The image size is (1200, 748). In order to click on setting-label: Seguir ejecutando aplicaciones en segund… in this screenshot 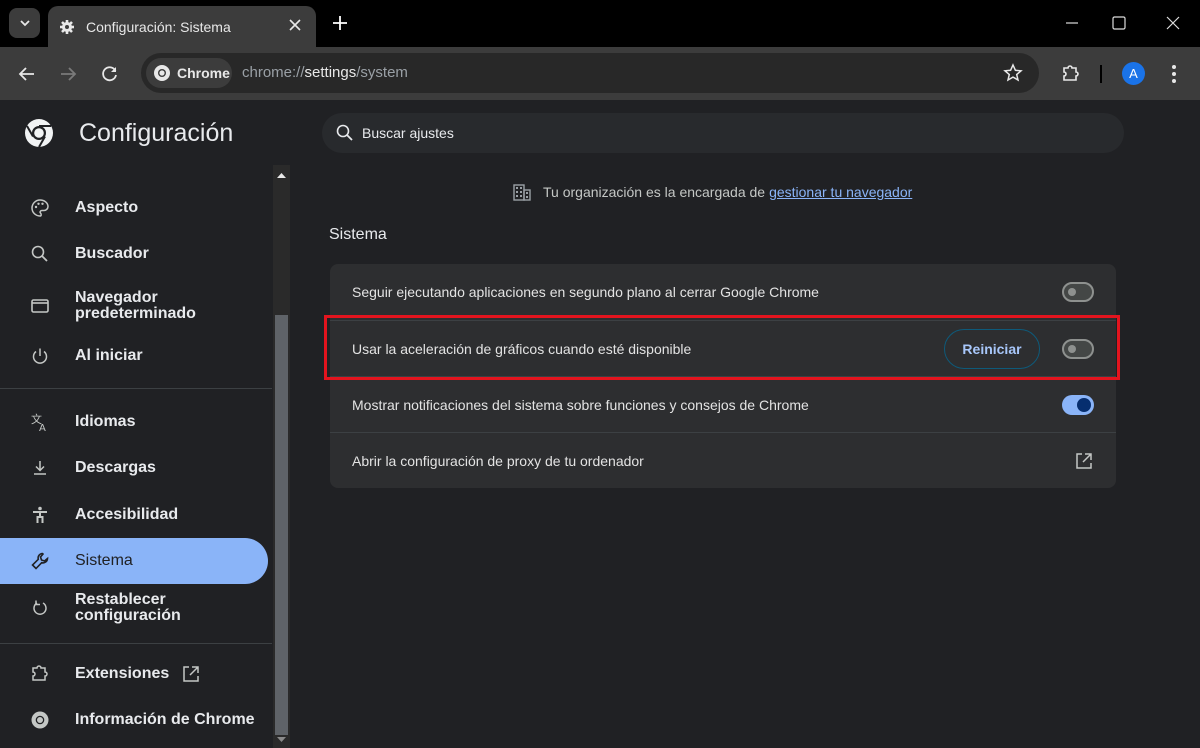, I will do `click(585, 292)`.